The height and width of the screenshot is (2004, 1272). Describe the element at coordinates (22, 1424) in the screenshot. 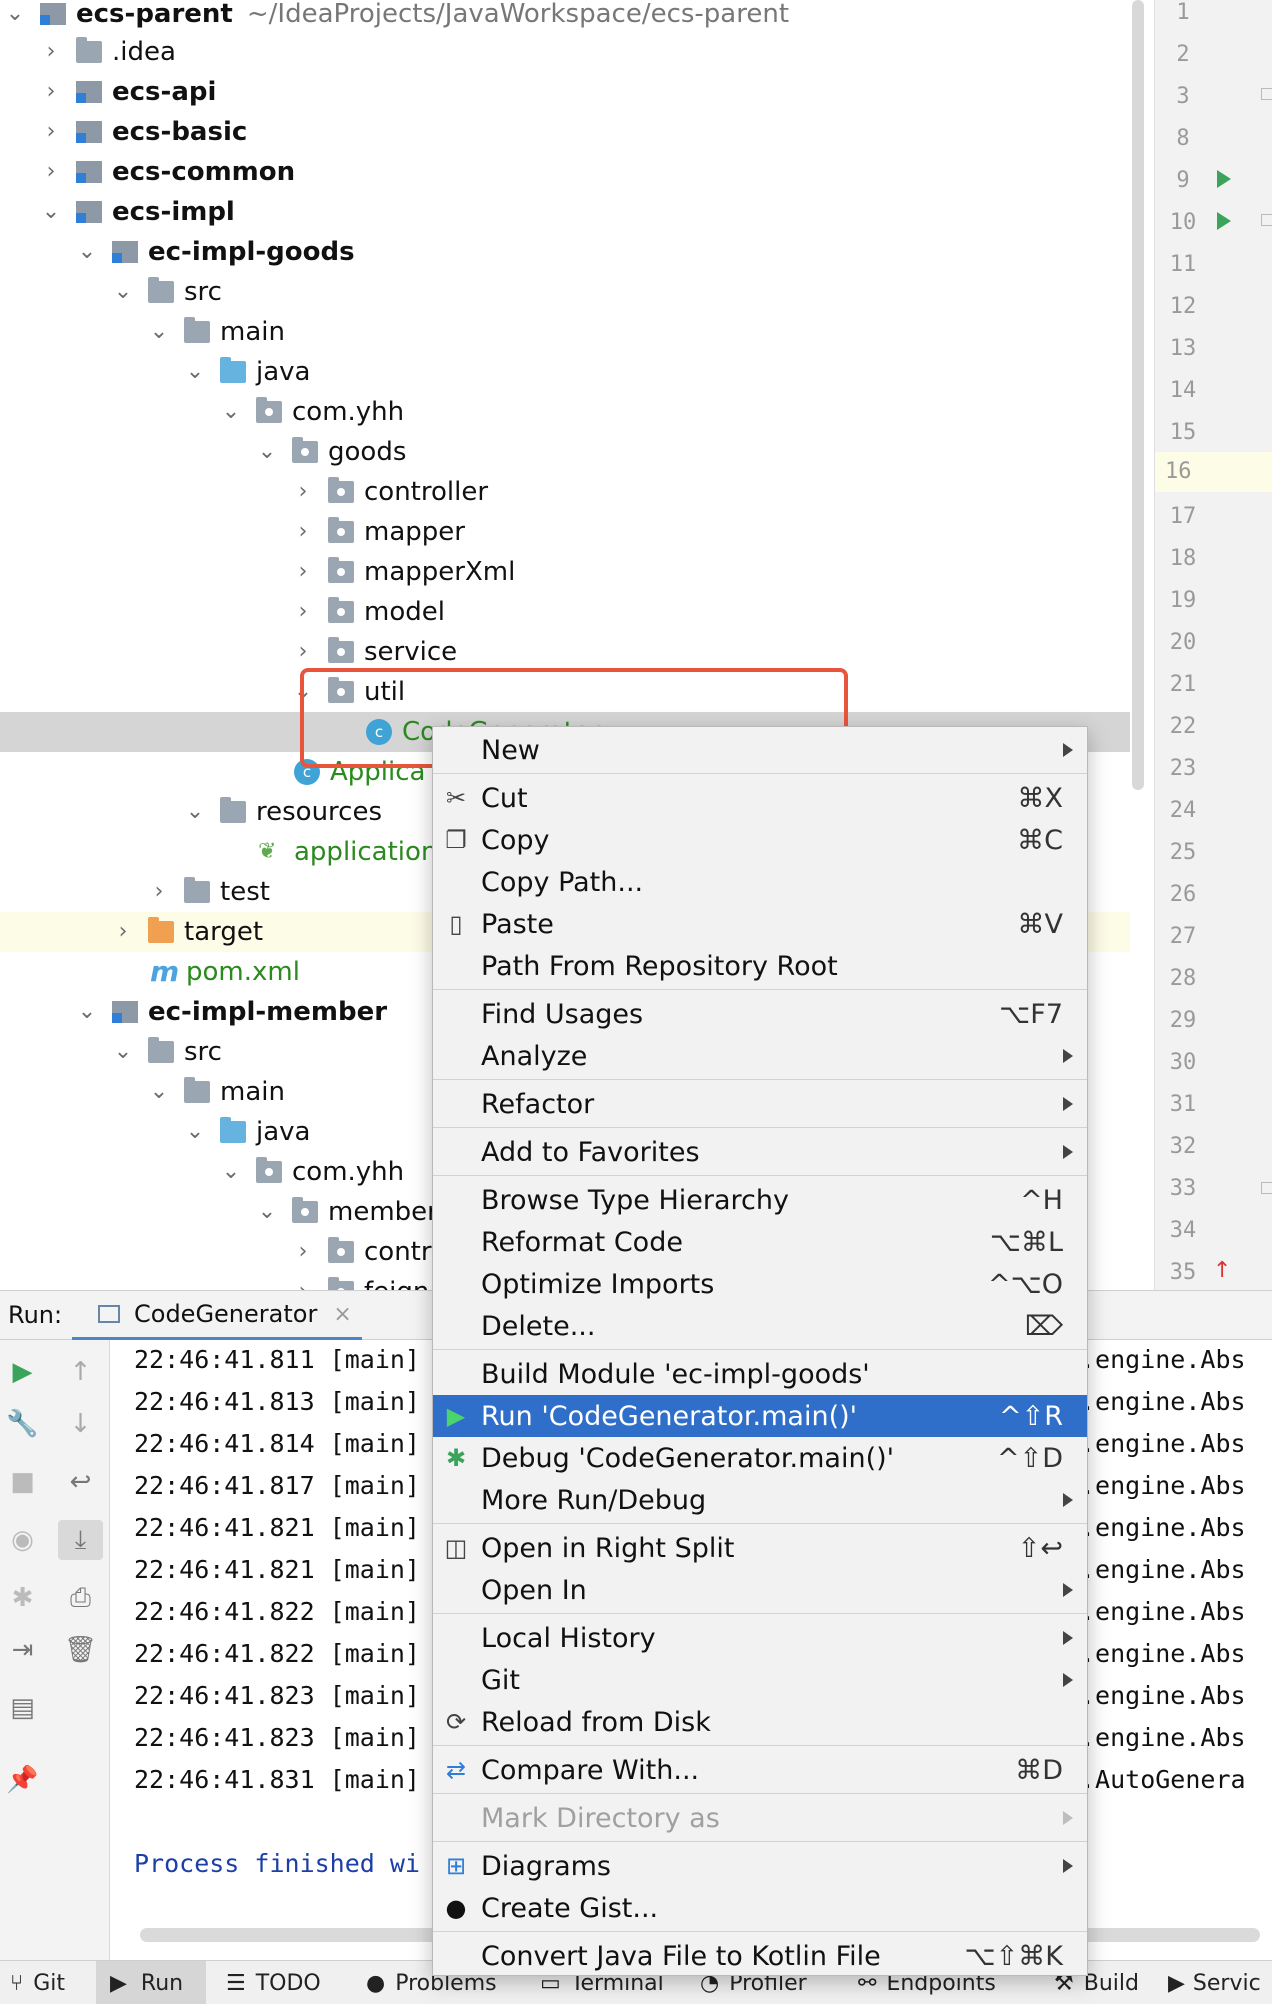

I see `wrench-icon: 🔧` at that location.